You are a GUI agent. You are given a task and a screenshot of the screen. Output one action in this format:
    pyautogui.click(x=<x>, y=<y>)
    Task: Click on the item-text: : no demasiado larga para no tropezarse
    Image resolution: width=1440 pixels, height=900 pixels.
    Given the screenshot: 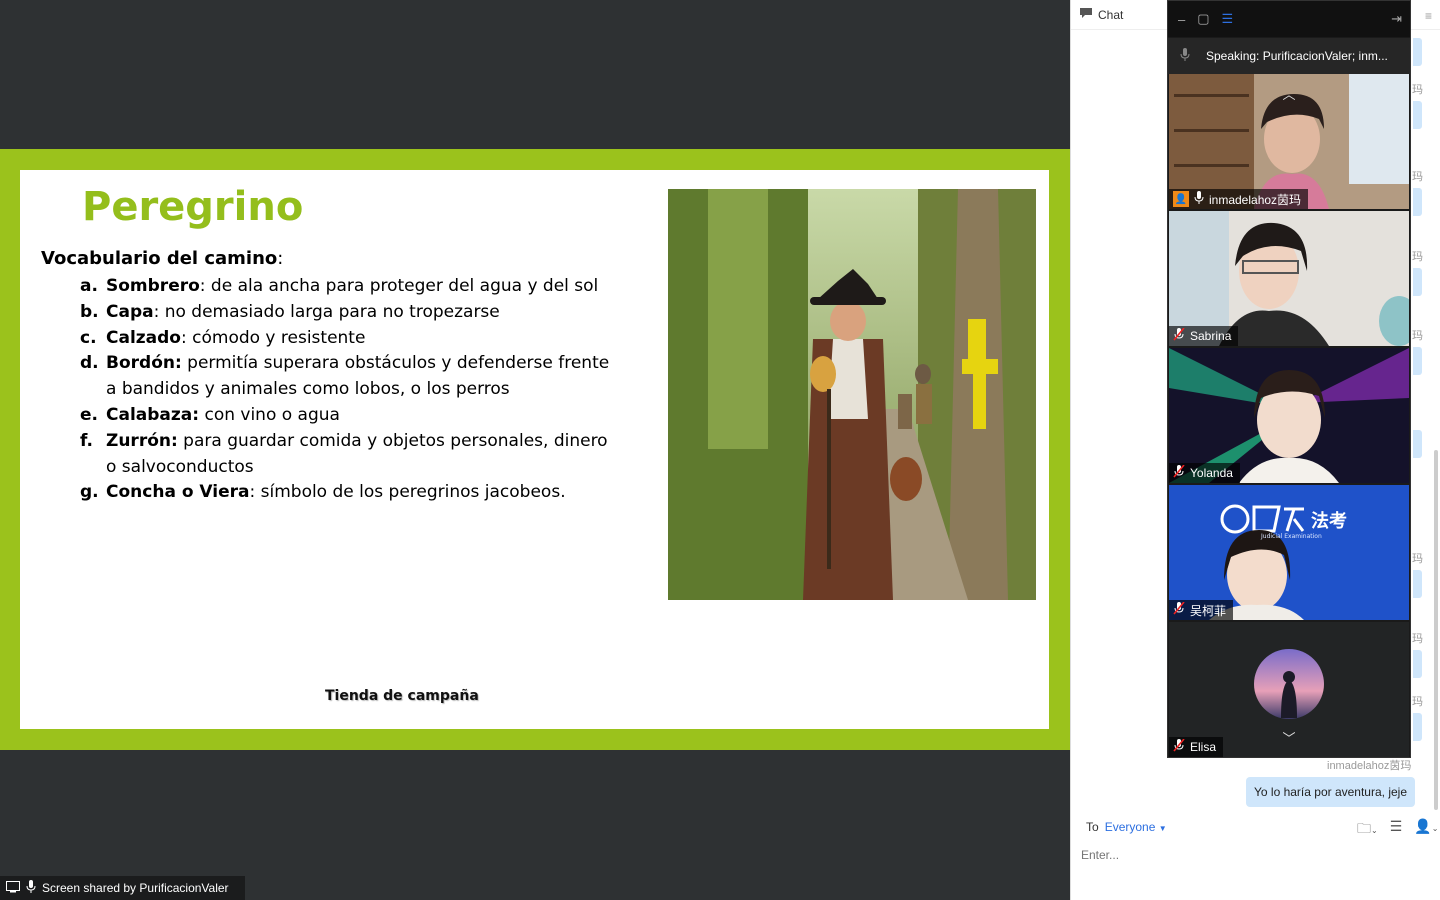 What is the action you would take?
    pyautogui.click(x=326, y=311)
    